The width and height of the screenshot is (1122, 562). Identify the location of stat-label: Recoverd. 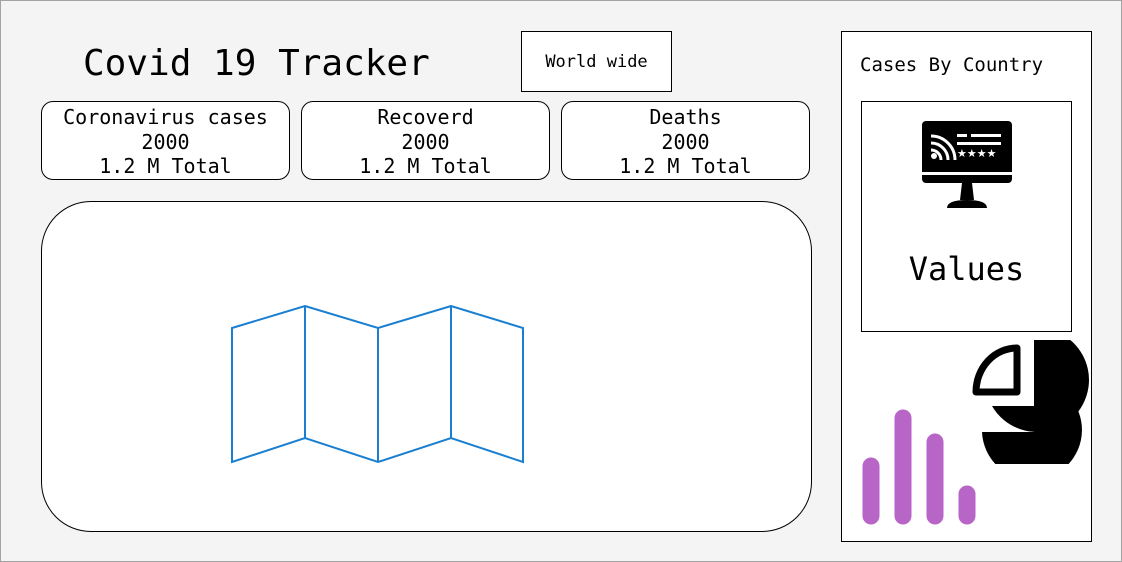
(425, 117).